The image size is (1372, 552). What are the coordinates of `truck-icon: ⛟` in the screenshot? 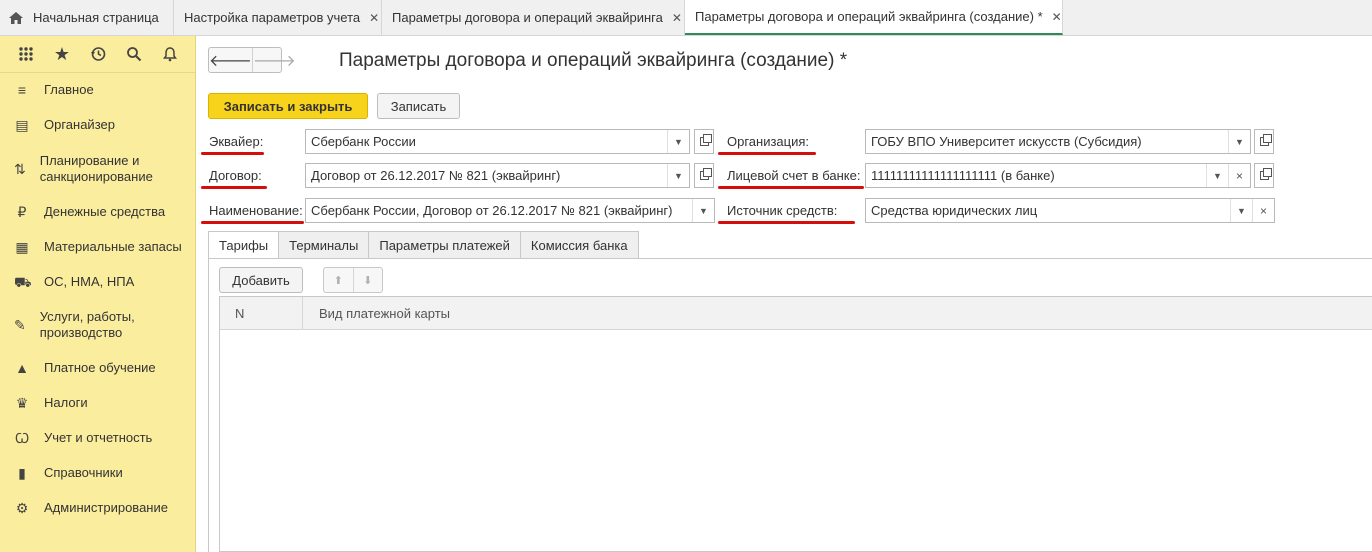 It's located at (23, 282).